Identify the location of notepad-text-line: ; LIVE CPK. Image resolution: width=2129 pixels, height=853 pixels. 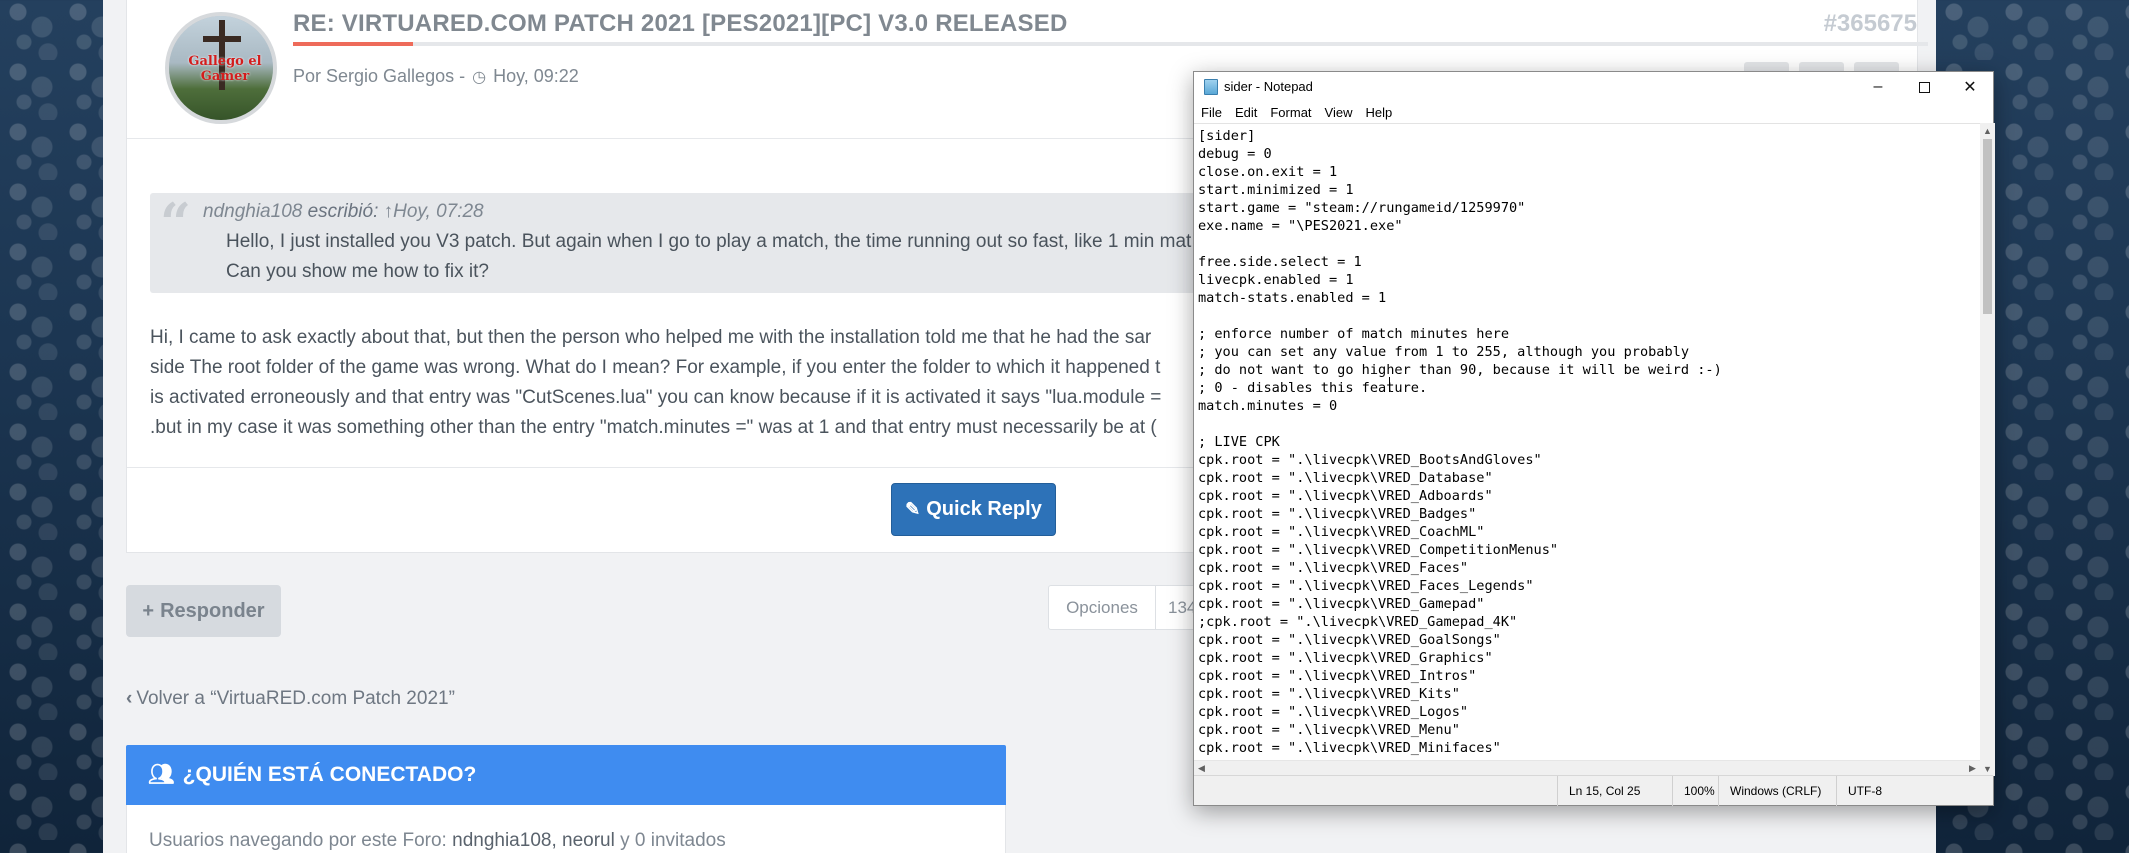
(1239, 442).